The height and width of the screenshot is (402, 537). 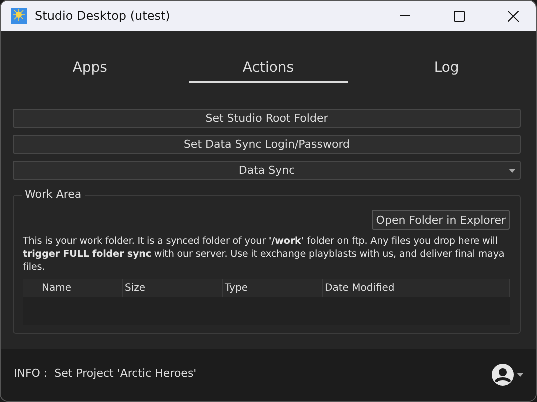 What do you see at coordinates (441, 220) in the screenshot?
I see `open-folder-button: Open Folder in Explorer` at bounding box center [441, 220].